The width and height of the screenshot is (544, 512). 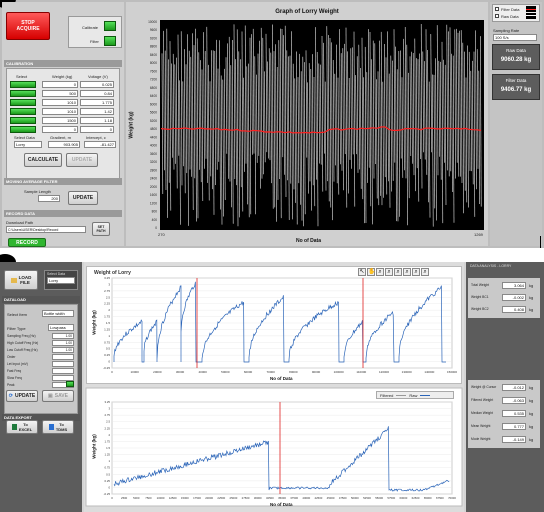 What do you see at coordinates (82, 160) in the screenshot?
I see `update-button-disabled: UPDATE` at bounding box center [82, 160].